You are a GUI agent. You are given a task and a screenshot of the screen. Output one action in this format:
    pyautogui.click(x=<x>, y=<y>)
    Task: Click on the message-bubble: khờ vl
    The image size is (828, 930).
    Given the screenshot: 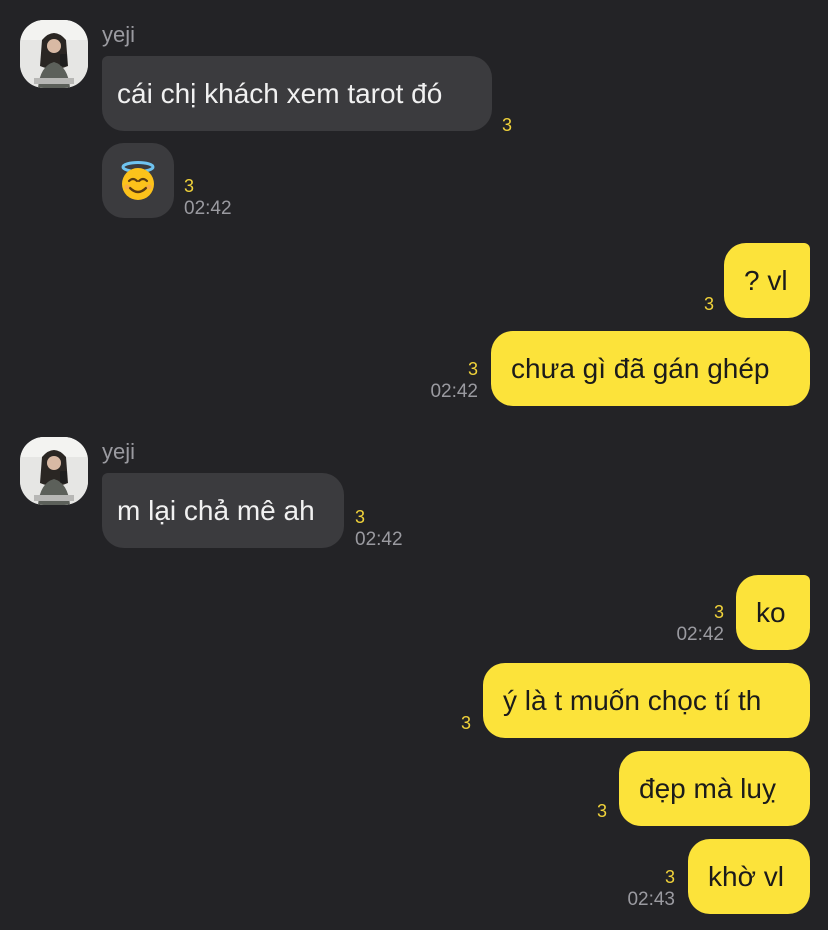 What is the action you would take?
    pyautogui.click(x=749, y=876)
    